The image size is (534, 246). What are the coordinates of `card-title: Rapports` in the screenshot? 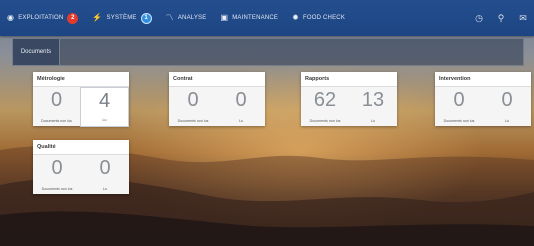 It's located at (349, 79).